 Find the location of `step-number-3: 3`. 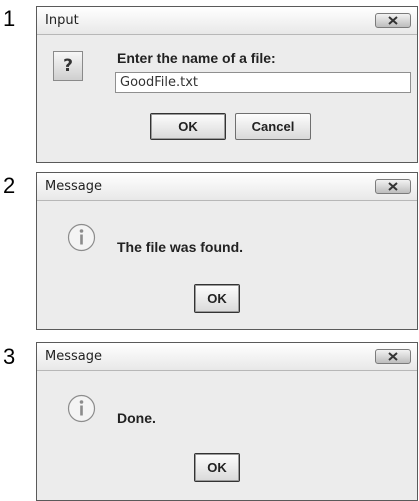

step-number-3: 3 is located at coordinates (9, 356).